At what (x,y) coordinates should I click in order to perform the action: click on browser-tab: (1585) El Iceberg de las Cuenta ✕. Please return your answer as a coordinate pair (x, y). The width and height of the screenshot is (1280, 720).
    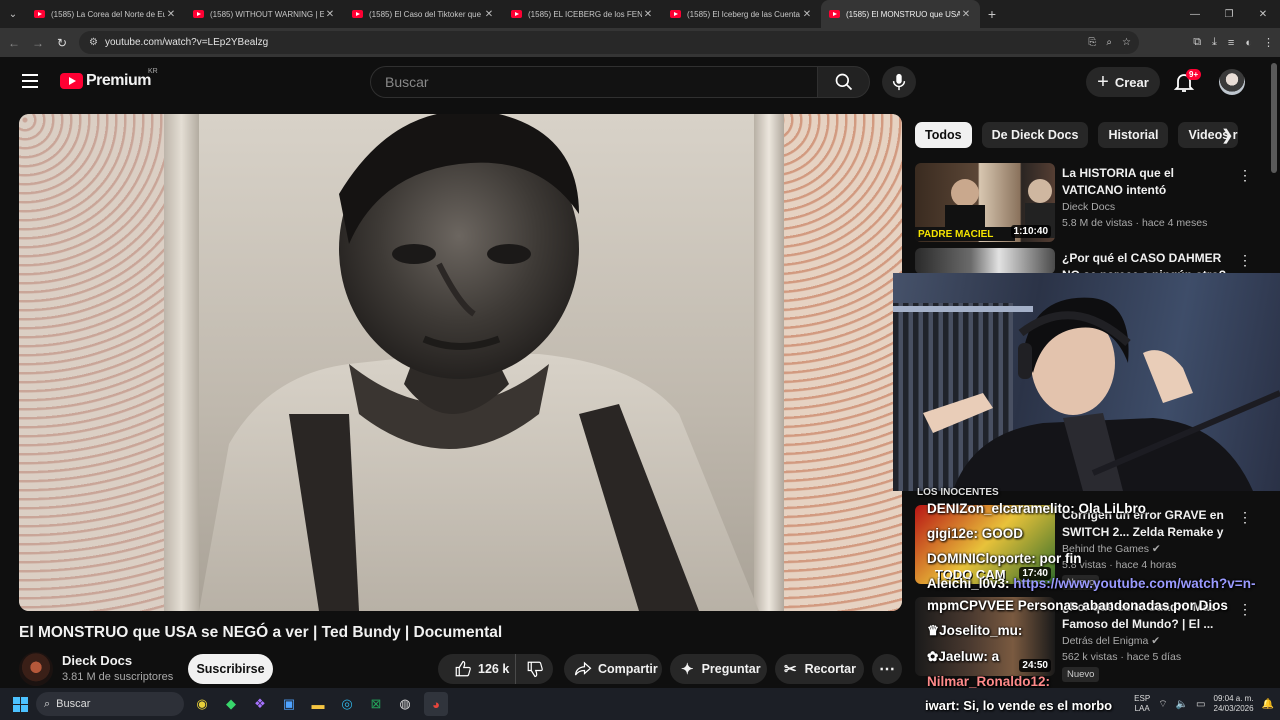
    Looking at the image, I should click on (741, 14).